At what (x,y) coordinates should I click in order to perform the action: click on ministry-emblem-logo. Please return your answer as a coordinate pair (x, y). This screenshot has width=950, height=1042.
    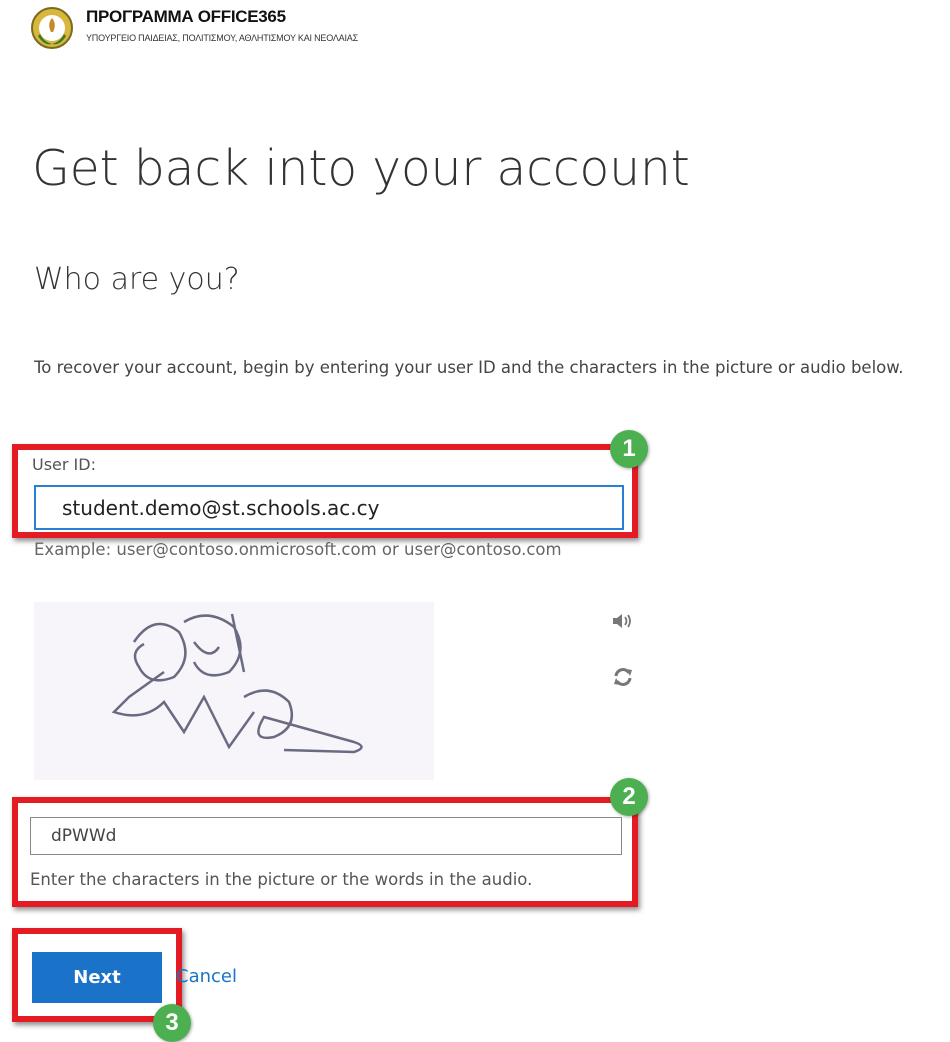
    Looking at the image, I should click on (52, 28).